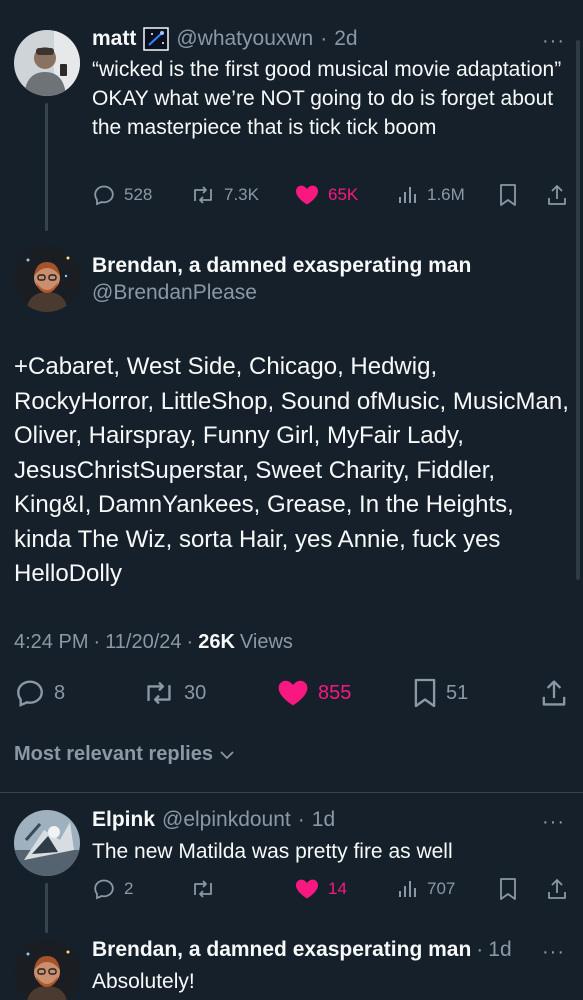 This screenshot has width=583, height=1000. I want to click on reply1-actions: 2 14 707, so click(332, 889).